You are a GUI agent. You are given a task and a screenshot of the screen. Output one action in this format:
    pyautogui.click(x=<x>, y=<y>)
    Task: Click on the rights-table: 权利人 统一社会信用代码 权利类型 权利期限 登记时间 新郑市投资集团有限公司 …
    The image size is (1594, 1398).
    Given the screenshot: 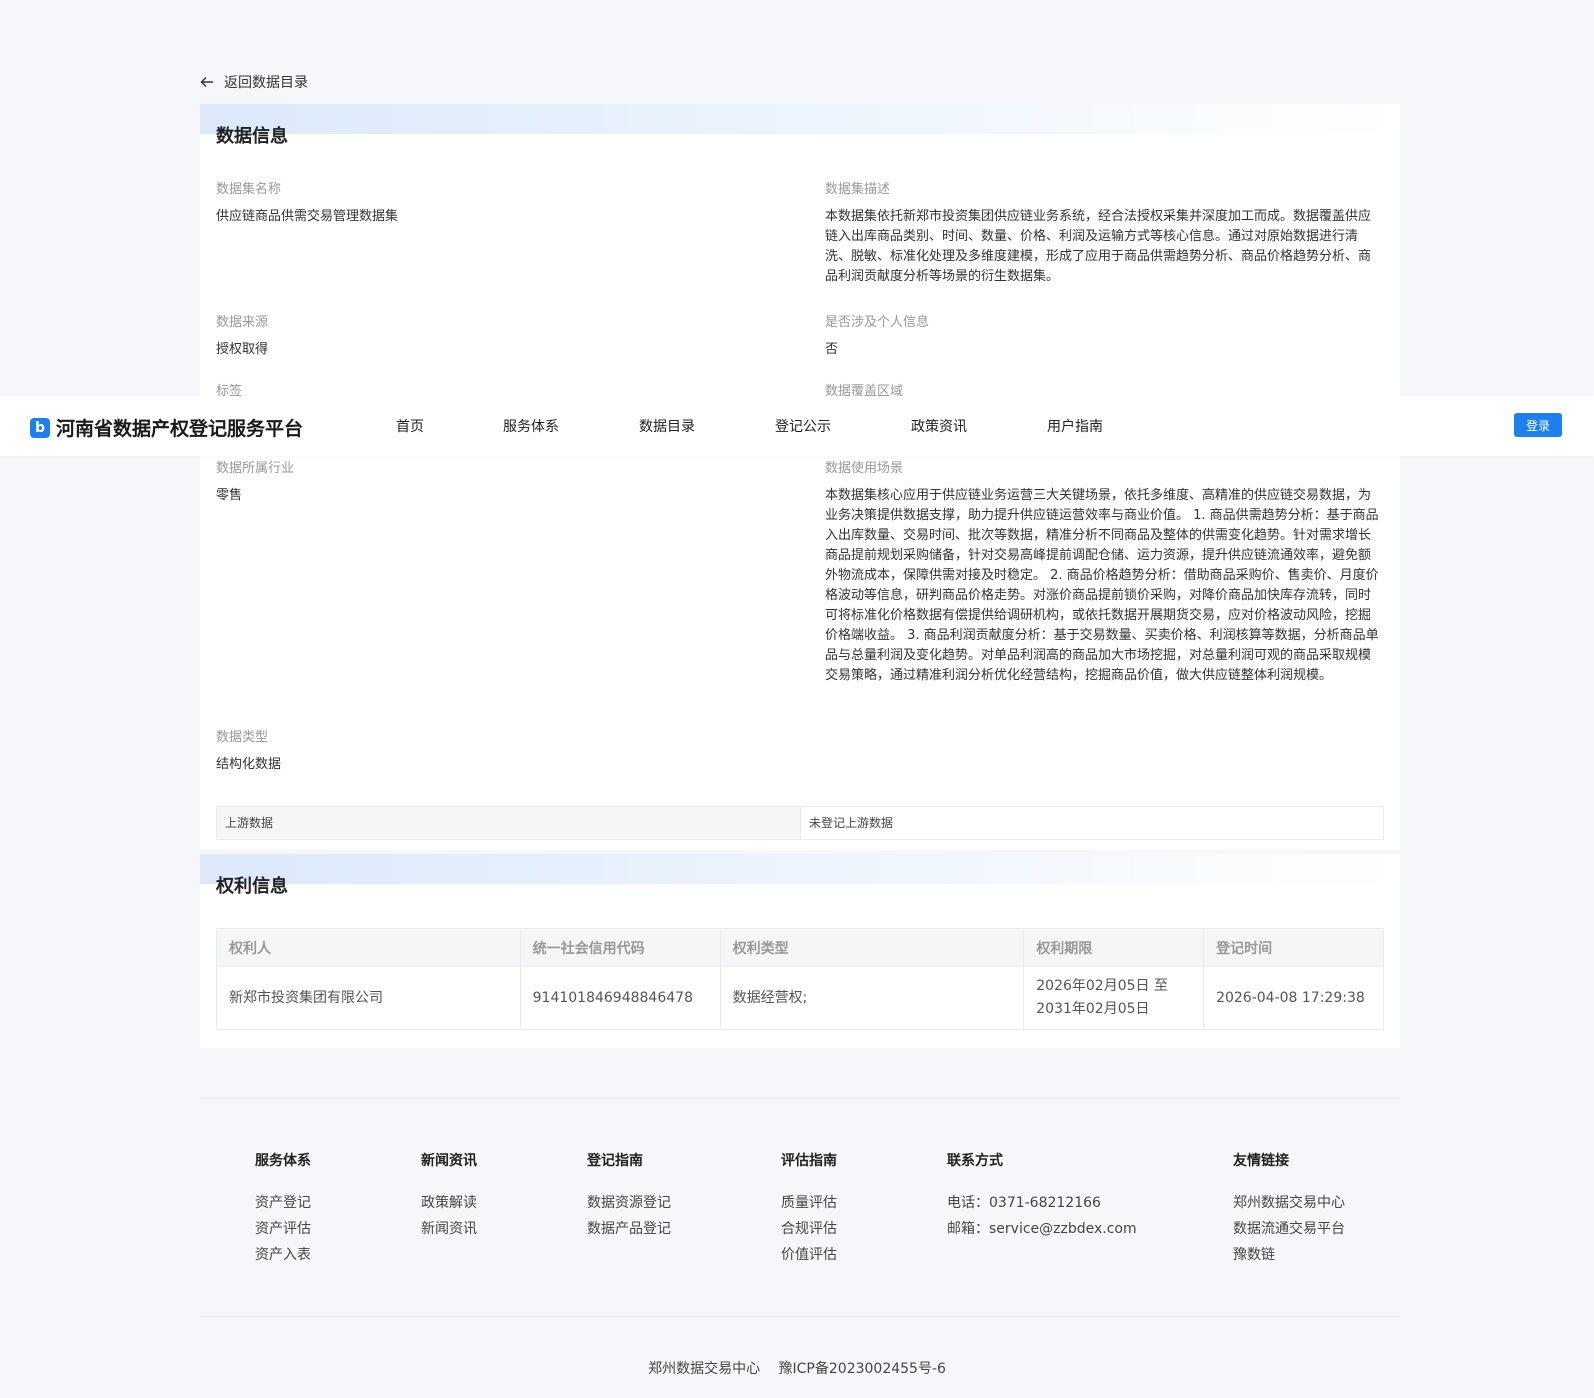 What is the action you would take?
    pyautogui.click(x=800, y=979)
    